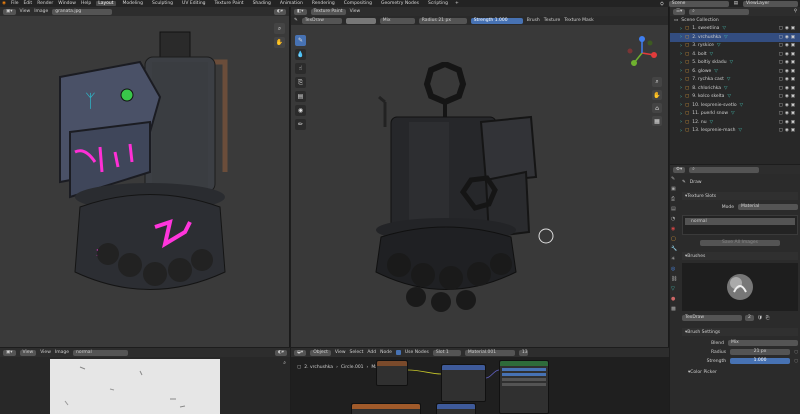 Image resolution: width=800 pixels, height=414 pixels. Describe the element at coordinates (674, 219) in the screenshot. I see `scene-tab-icon: ◔` at that location.